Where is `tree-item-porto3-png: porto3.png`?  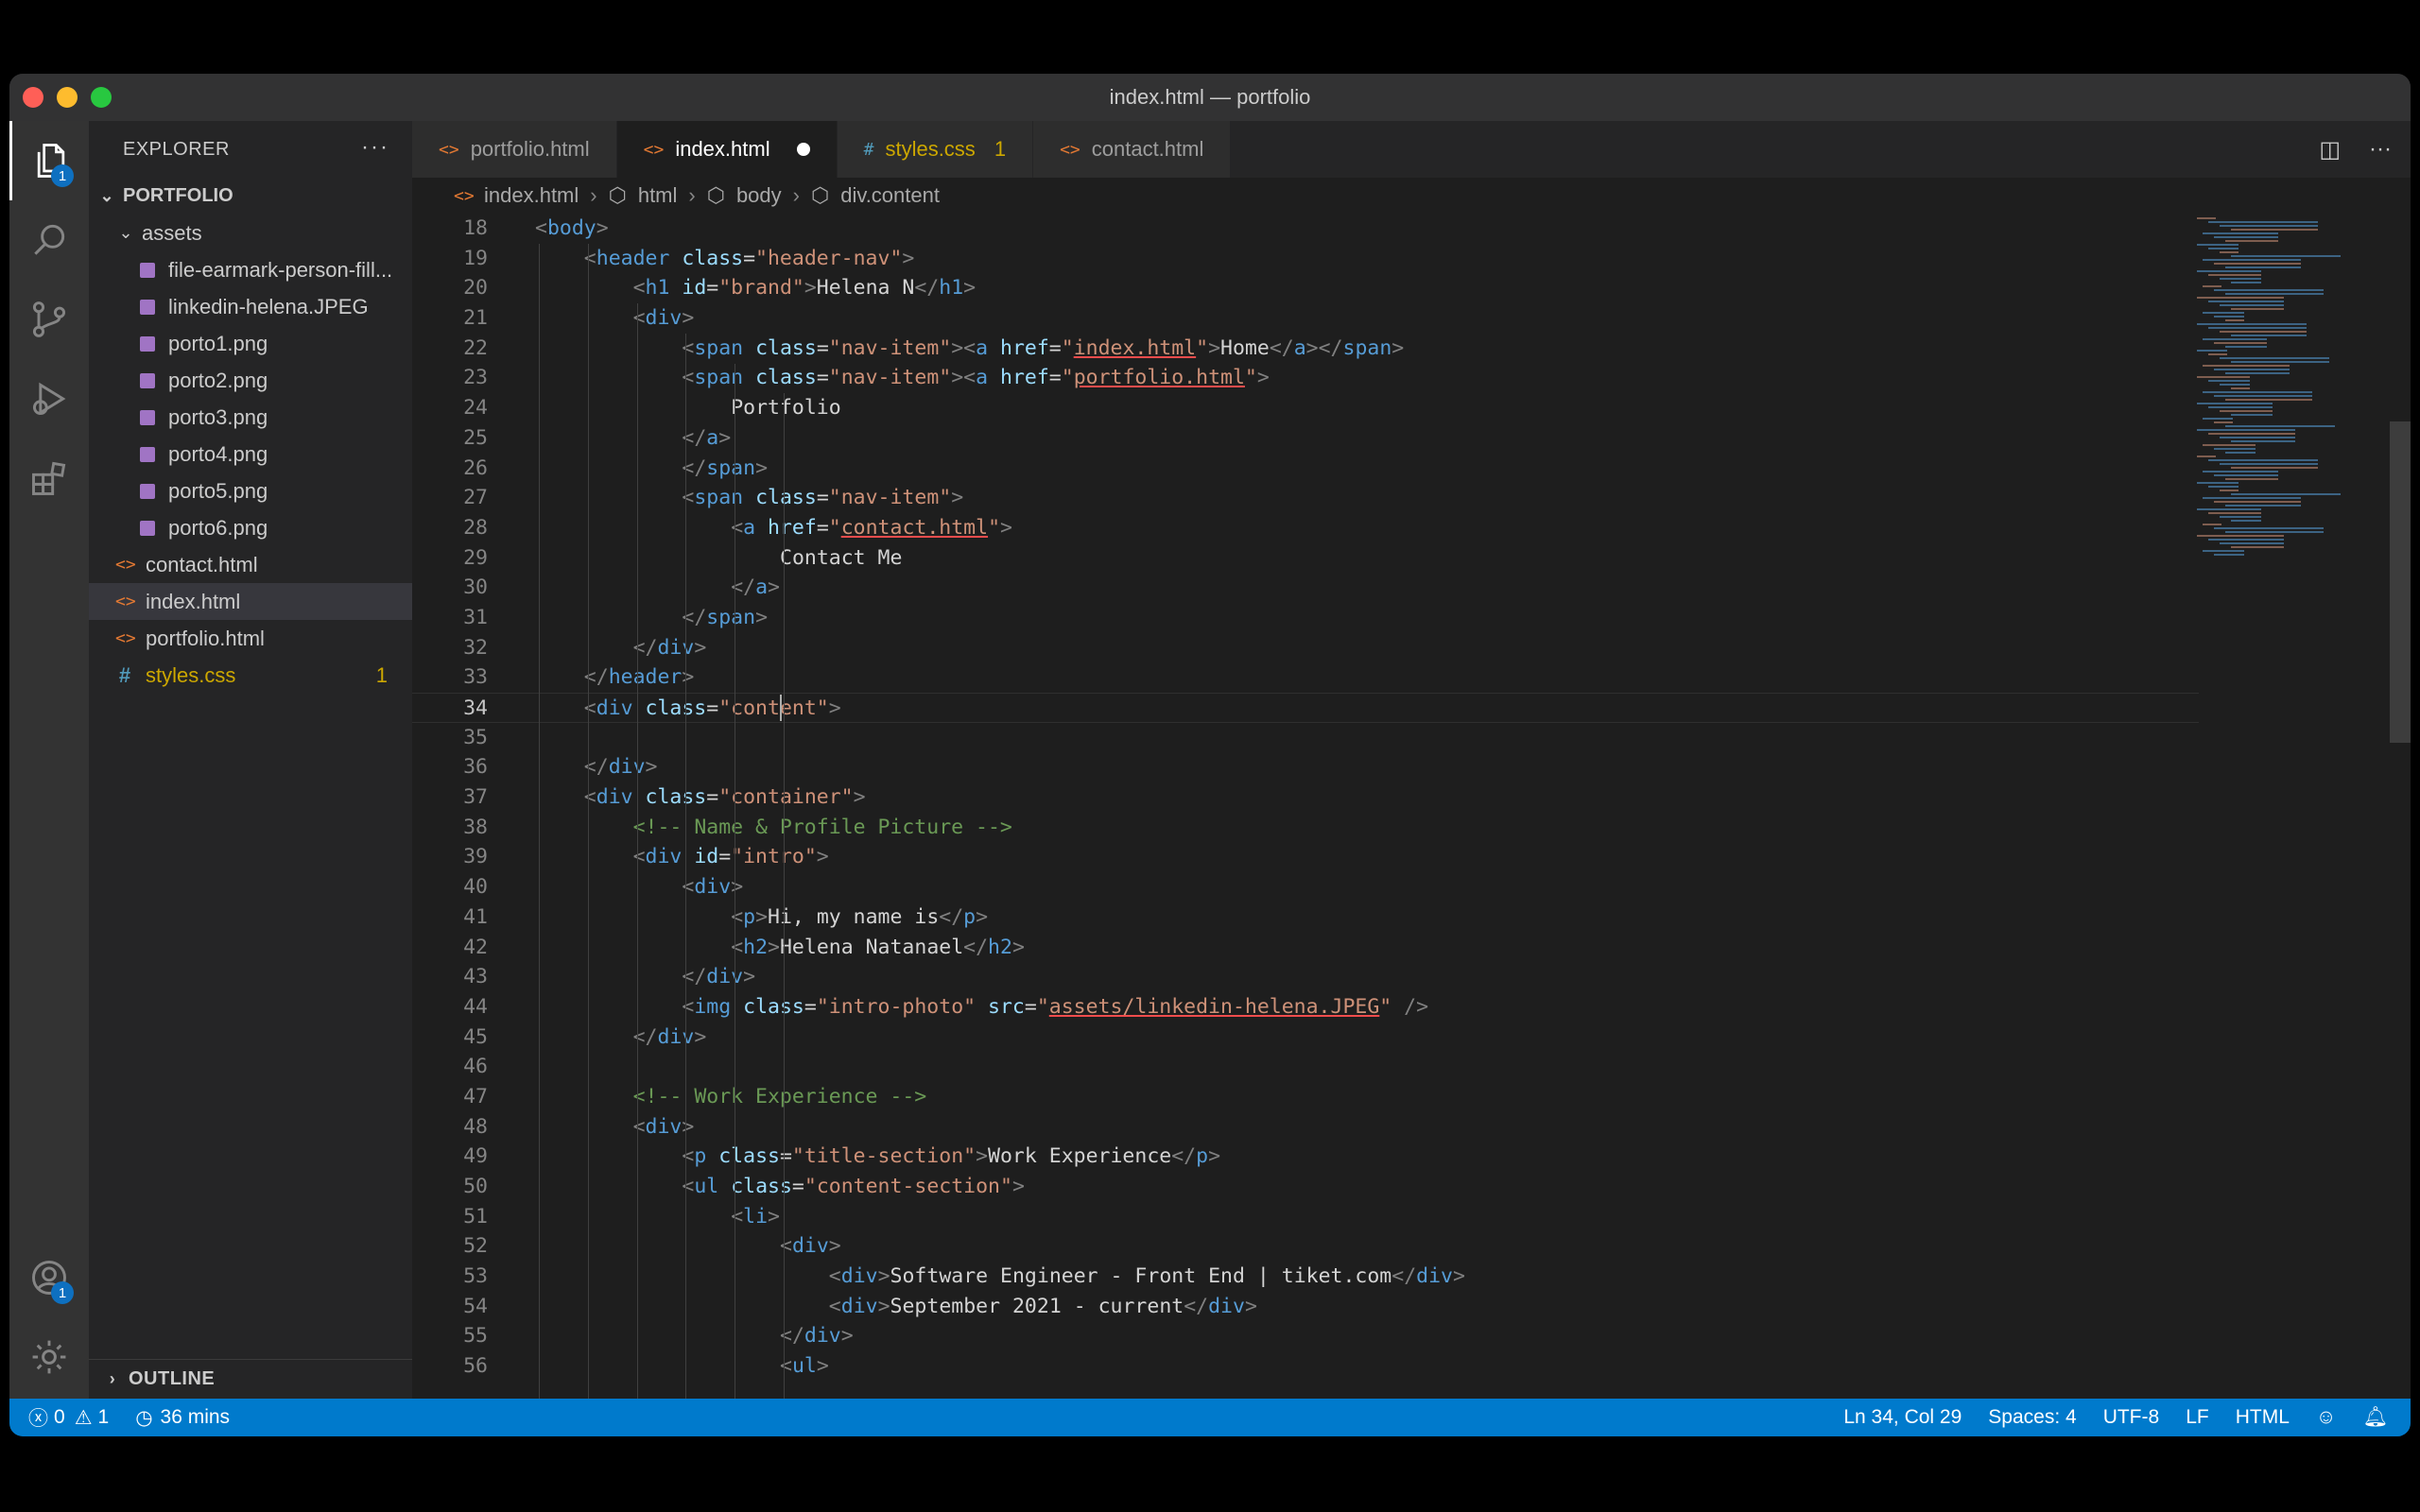
tree-item-porto3-png: porto3.png is located at coordinates (250, 417).